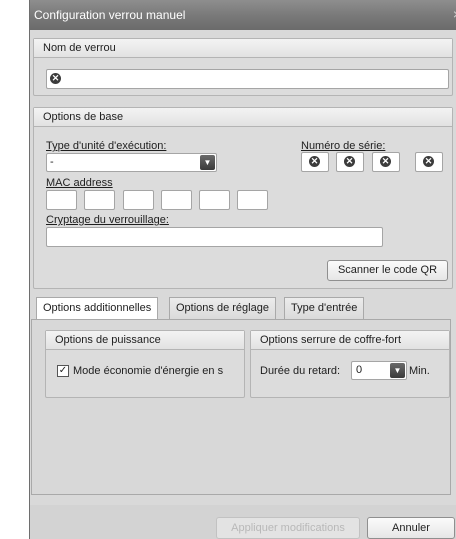  Describe the element at coordinates (379, 370) in the screenshot. I see `delay-select: 0 ▼` at that location.